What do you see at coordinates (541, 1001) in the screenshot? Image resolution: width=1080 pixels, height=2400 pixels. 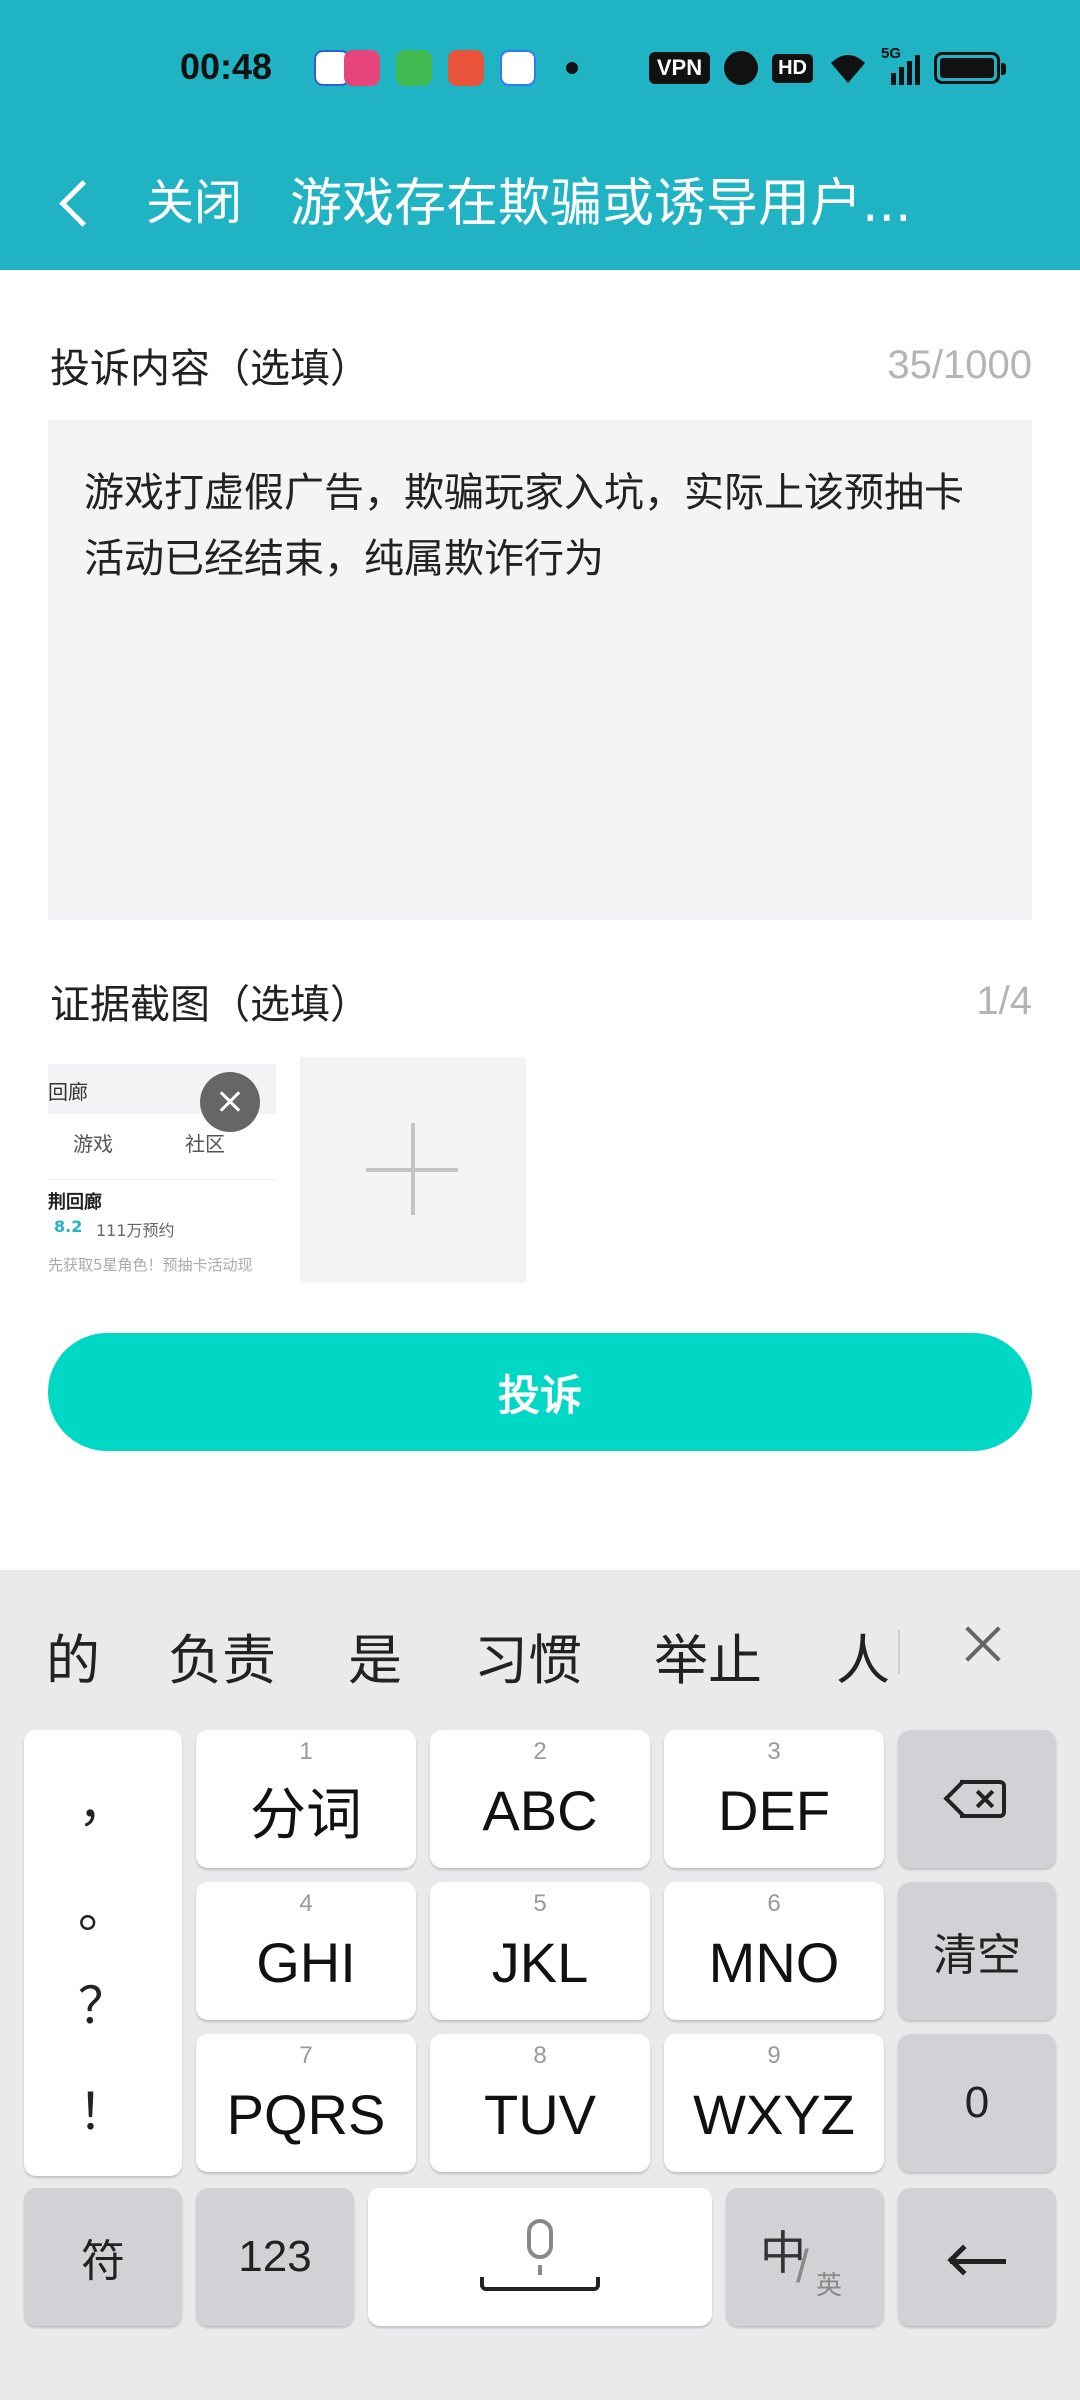 I see `evidence-label-row: 证据截图（选填） 1/4` at bounding box center [541, 1001].